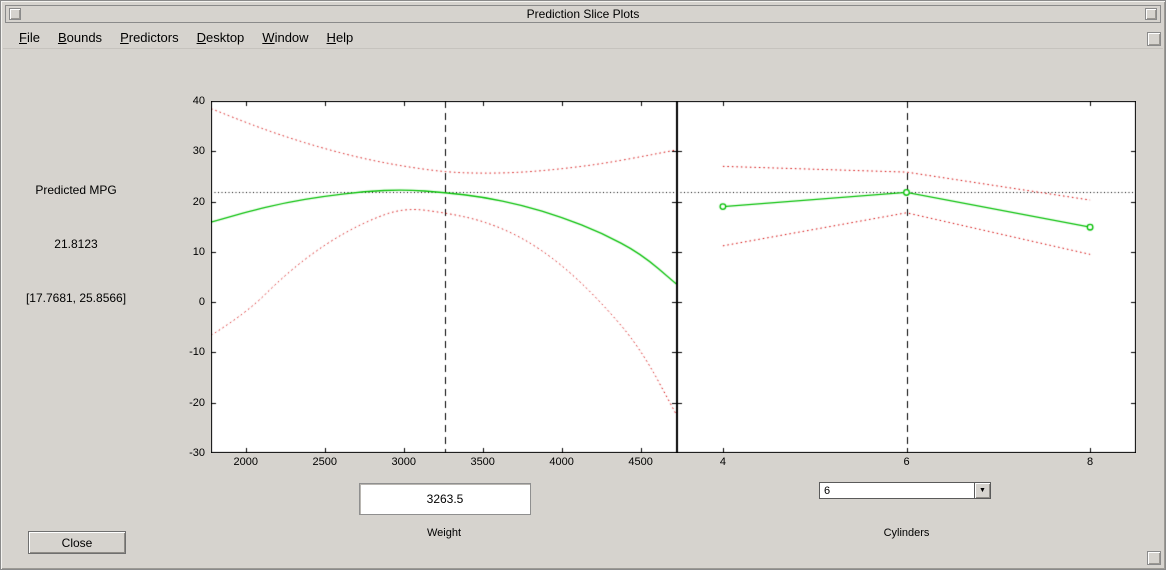  I want to click on window-title: Prediction Slice Plots, so click(583, 14).